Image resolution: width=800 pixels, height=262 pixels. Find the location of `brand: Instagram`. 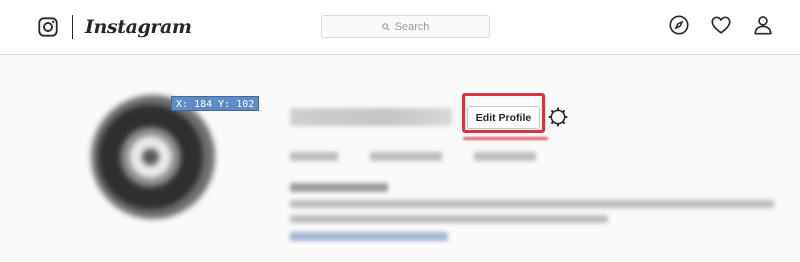

brand: Instagram is located at coordinates (114, 27).